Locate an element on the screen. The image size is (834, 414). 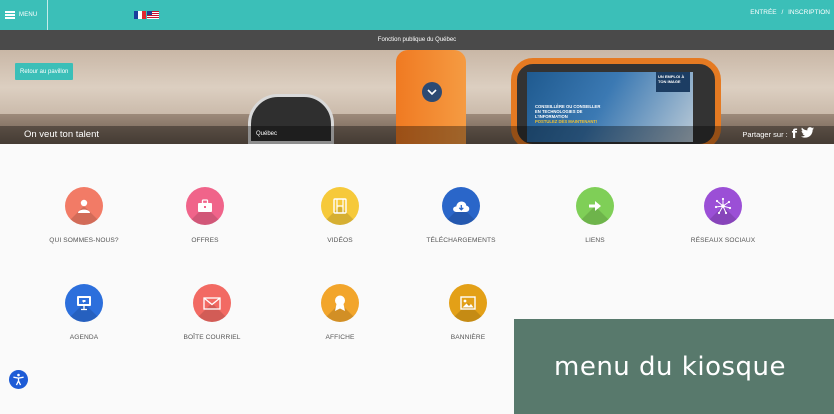
network-icon is located at coordinates (723, 206).